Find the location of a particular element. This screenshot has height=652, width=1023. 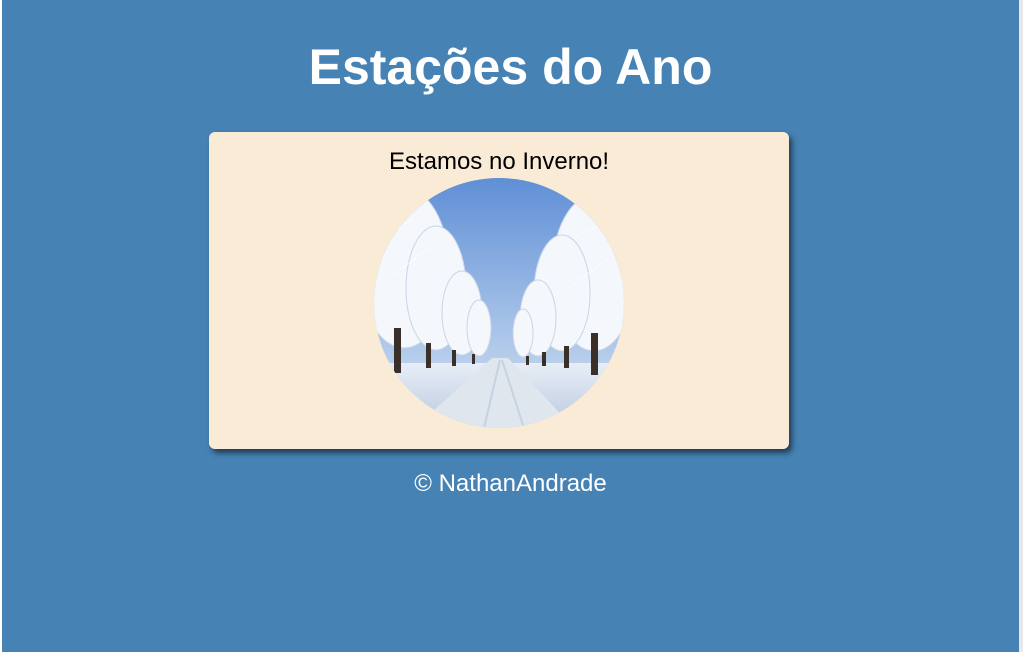

season-message: Estamos no Inverno! is located at coordinates (499, 161).